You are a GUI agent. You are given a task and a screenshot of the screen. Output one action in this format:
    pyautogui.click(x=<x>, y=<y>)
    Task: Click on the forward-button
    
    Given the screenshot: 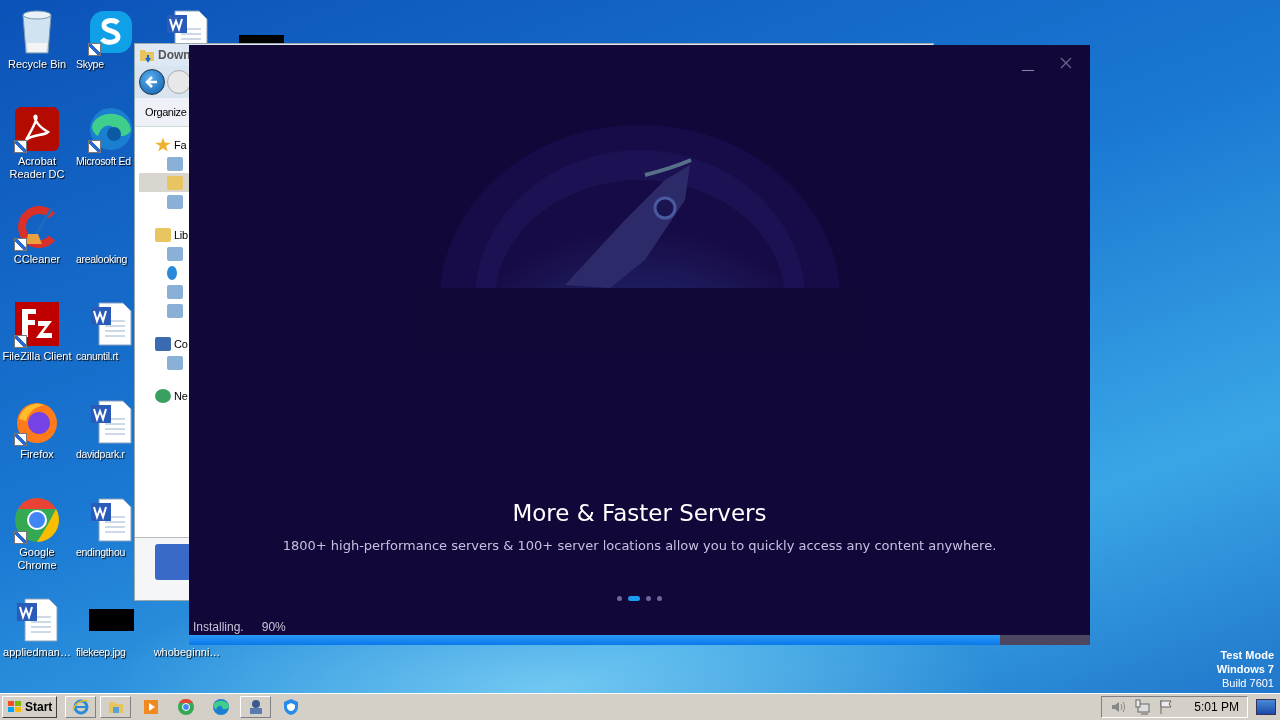 What is the action you would take?
    pyautogui.click(x=179, y=82)
    